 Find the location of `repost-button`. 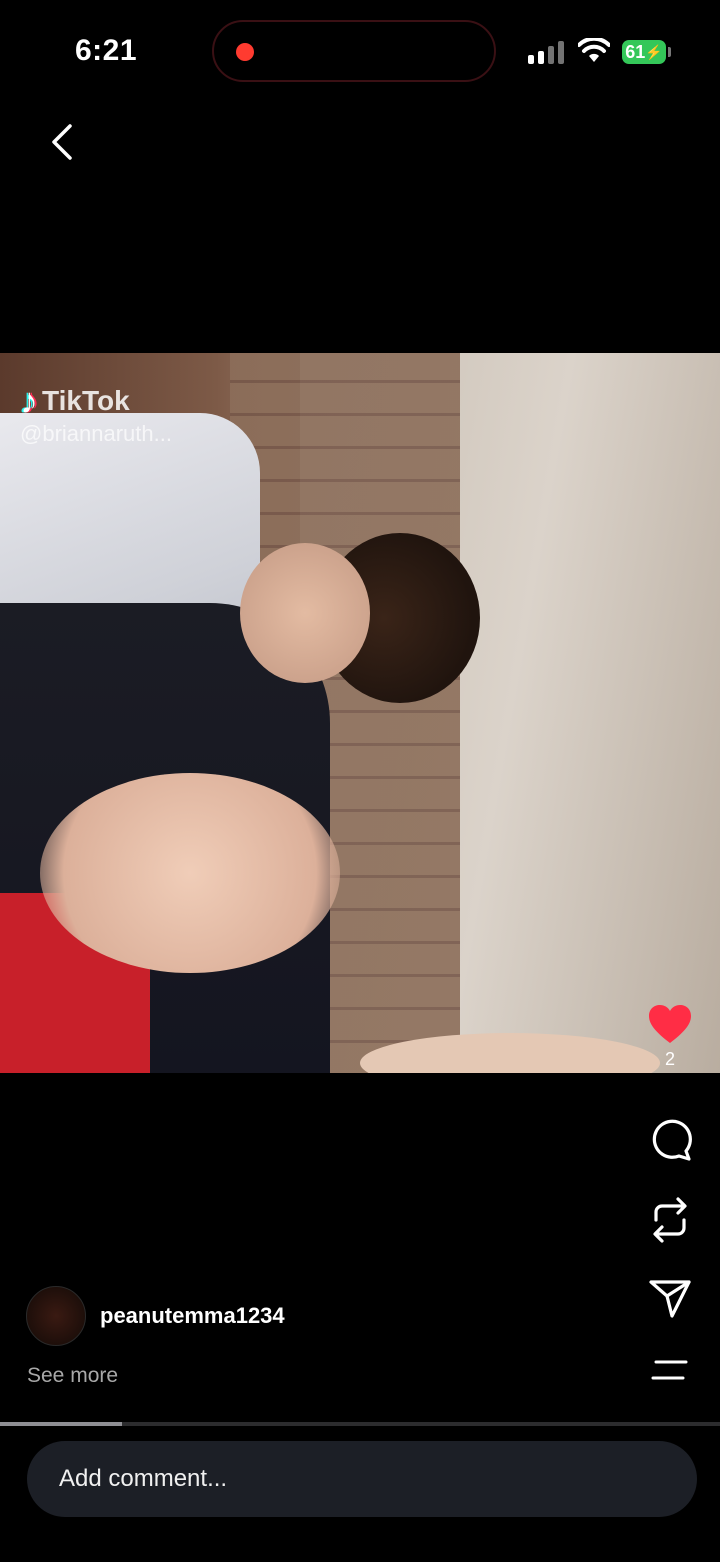

repost-button is located at coordinates (670, 1220).